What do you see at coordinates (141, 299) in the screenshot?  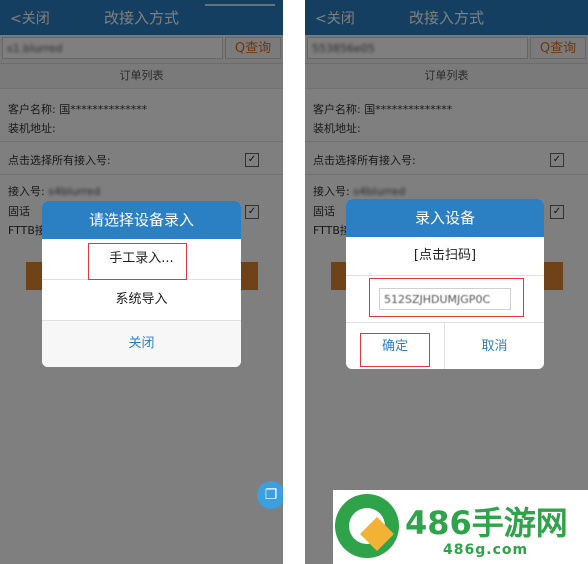 I see `system-import-option: 系统导入` at bounding box center [141, 299].